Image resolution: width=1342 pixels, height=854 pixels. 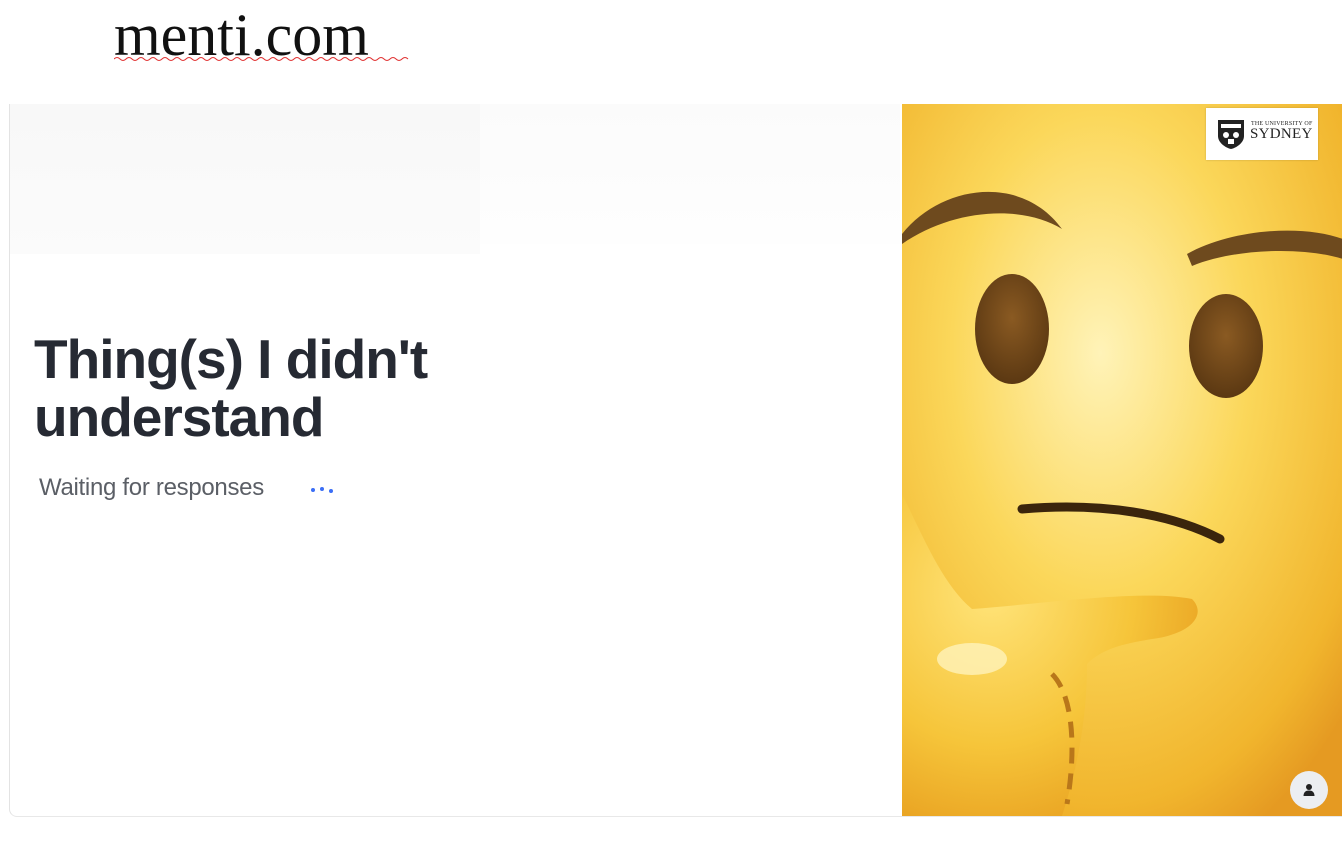 What do you see at coordinates (231, 388) in the screenshot?
I see `question-title: Thing(s) I didn't understand` at bounding box center [231, 388].